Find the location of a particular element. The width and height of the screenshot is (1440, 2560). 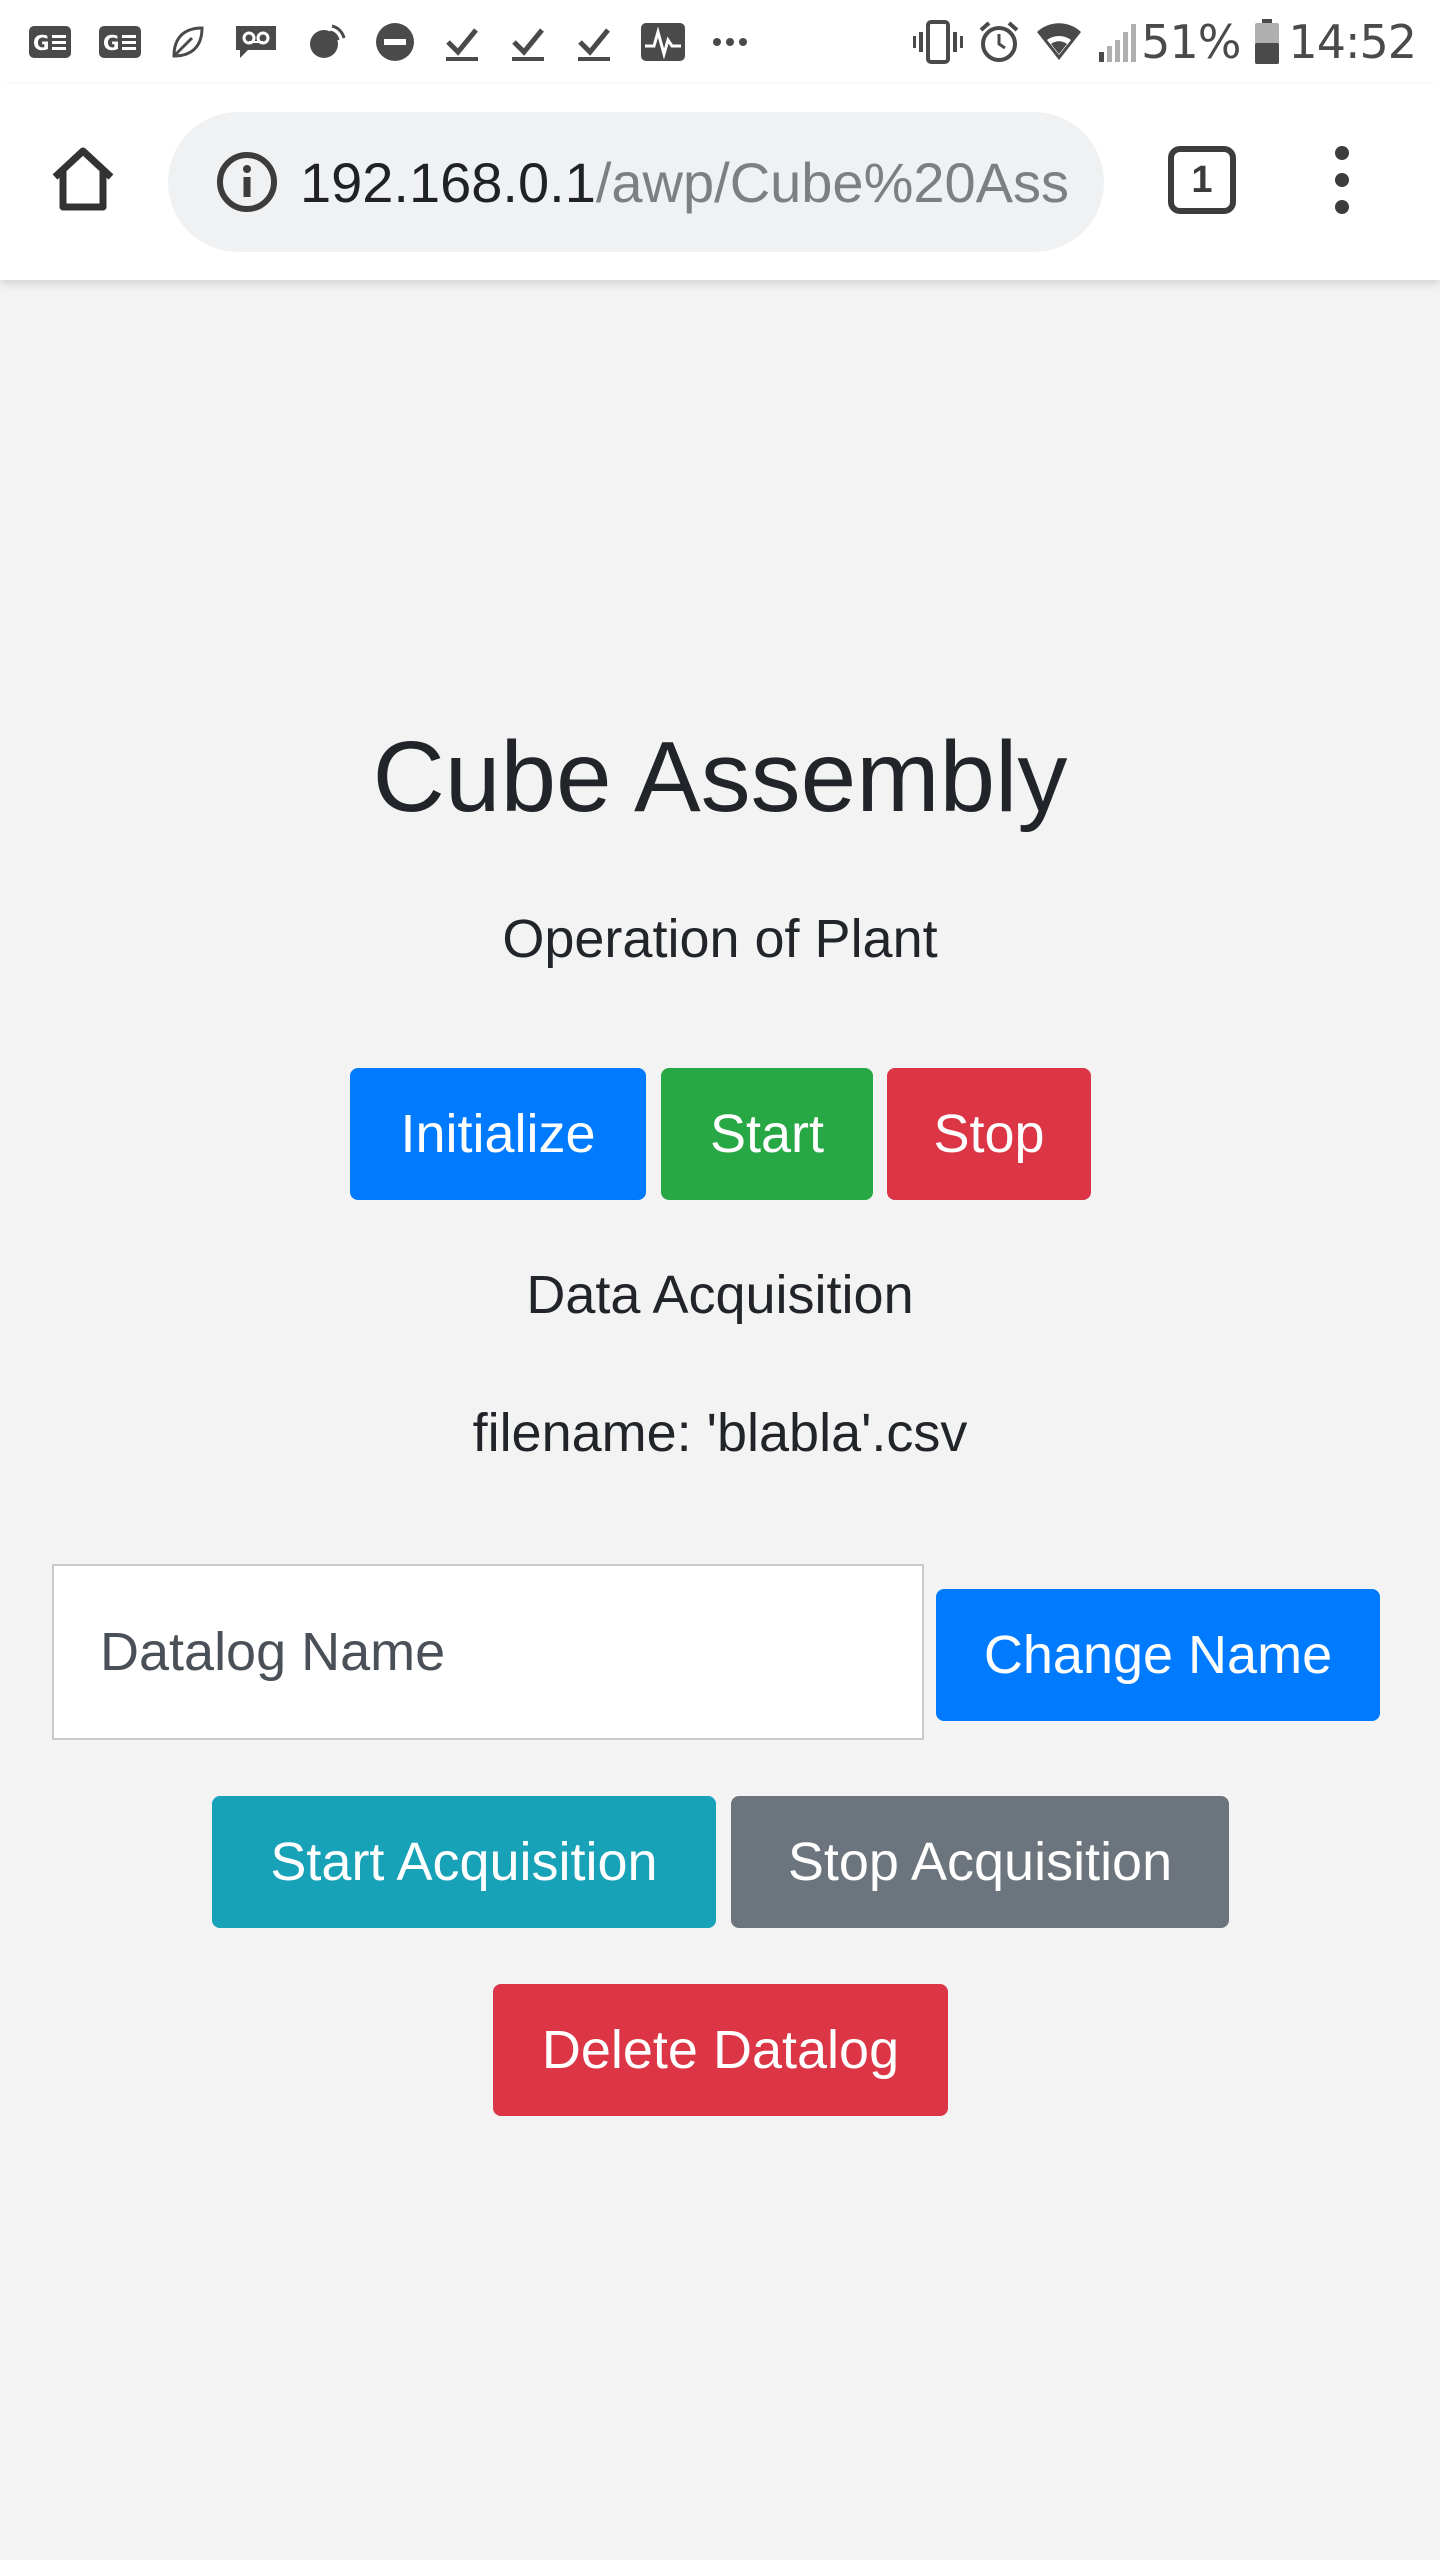

filename-text: filename: 'blabla'.csv is located at coordinates (720, 1433).